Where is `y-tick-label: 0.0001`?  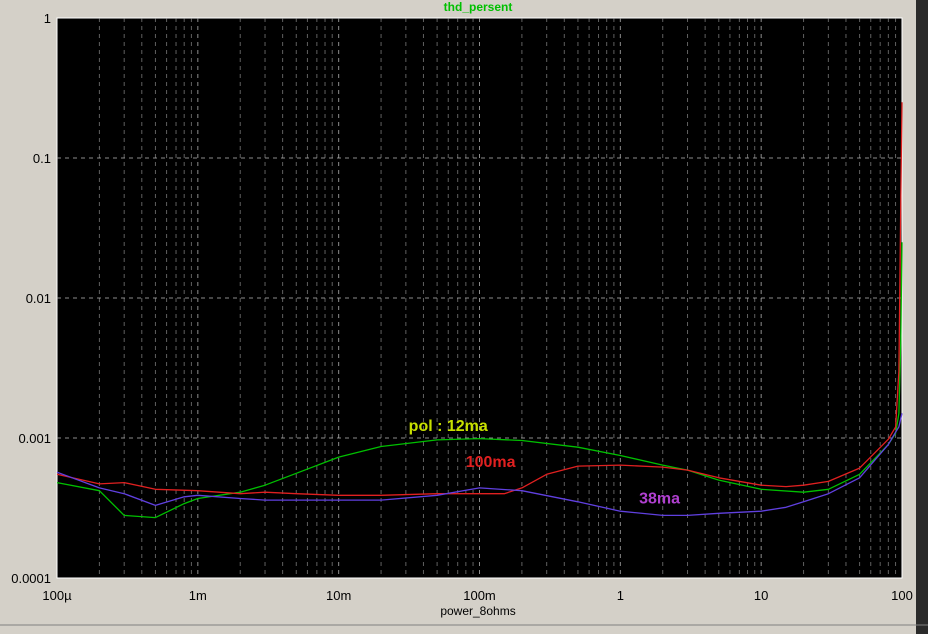 y-tick-label: 0.0001 is located at coordinates (31, 578).